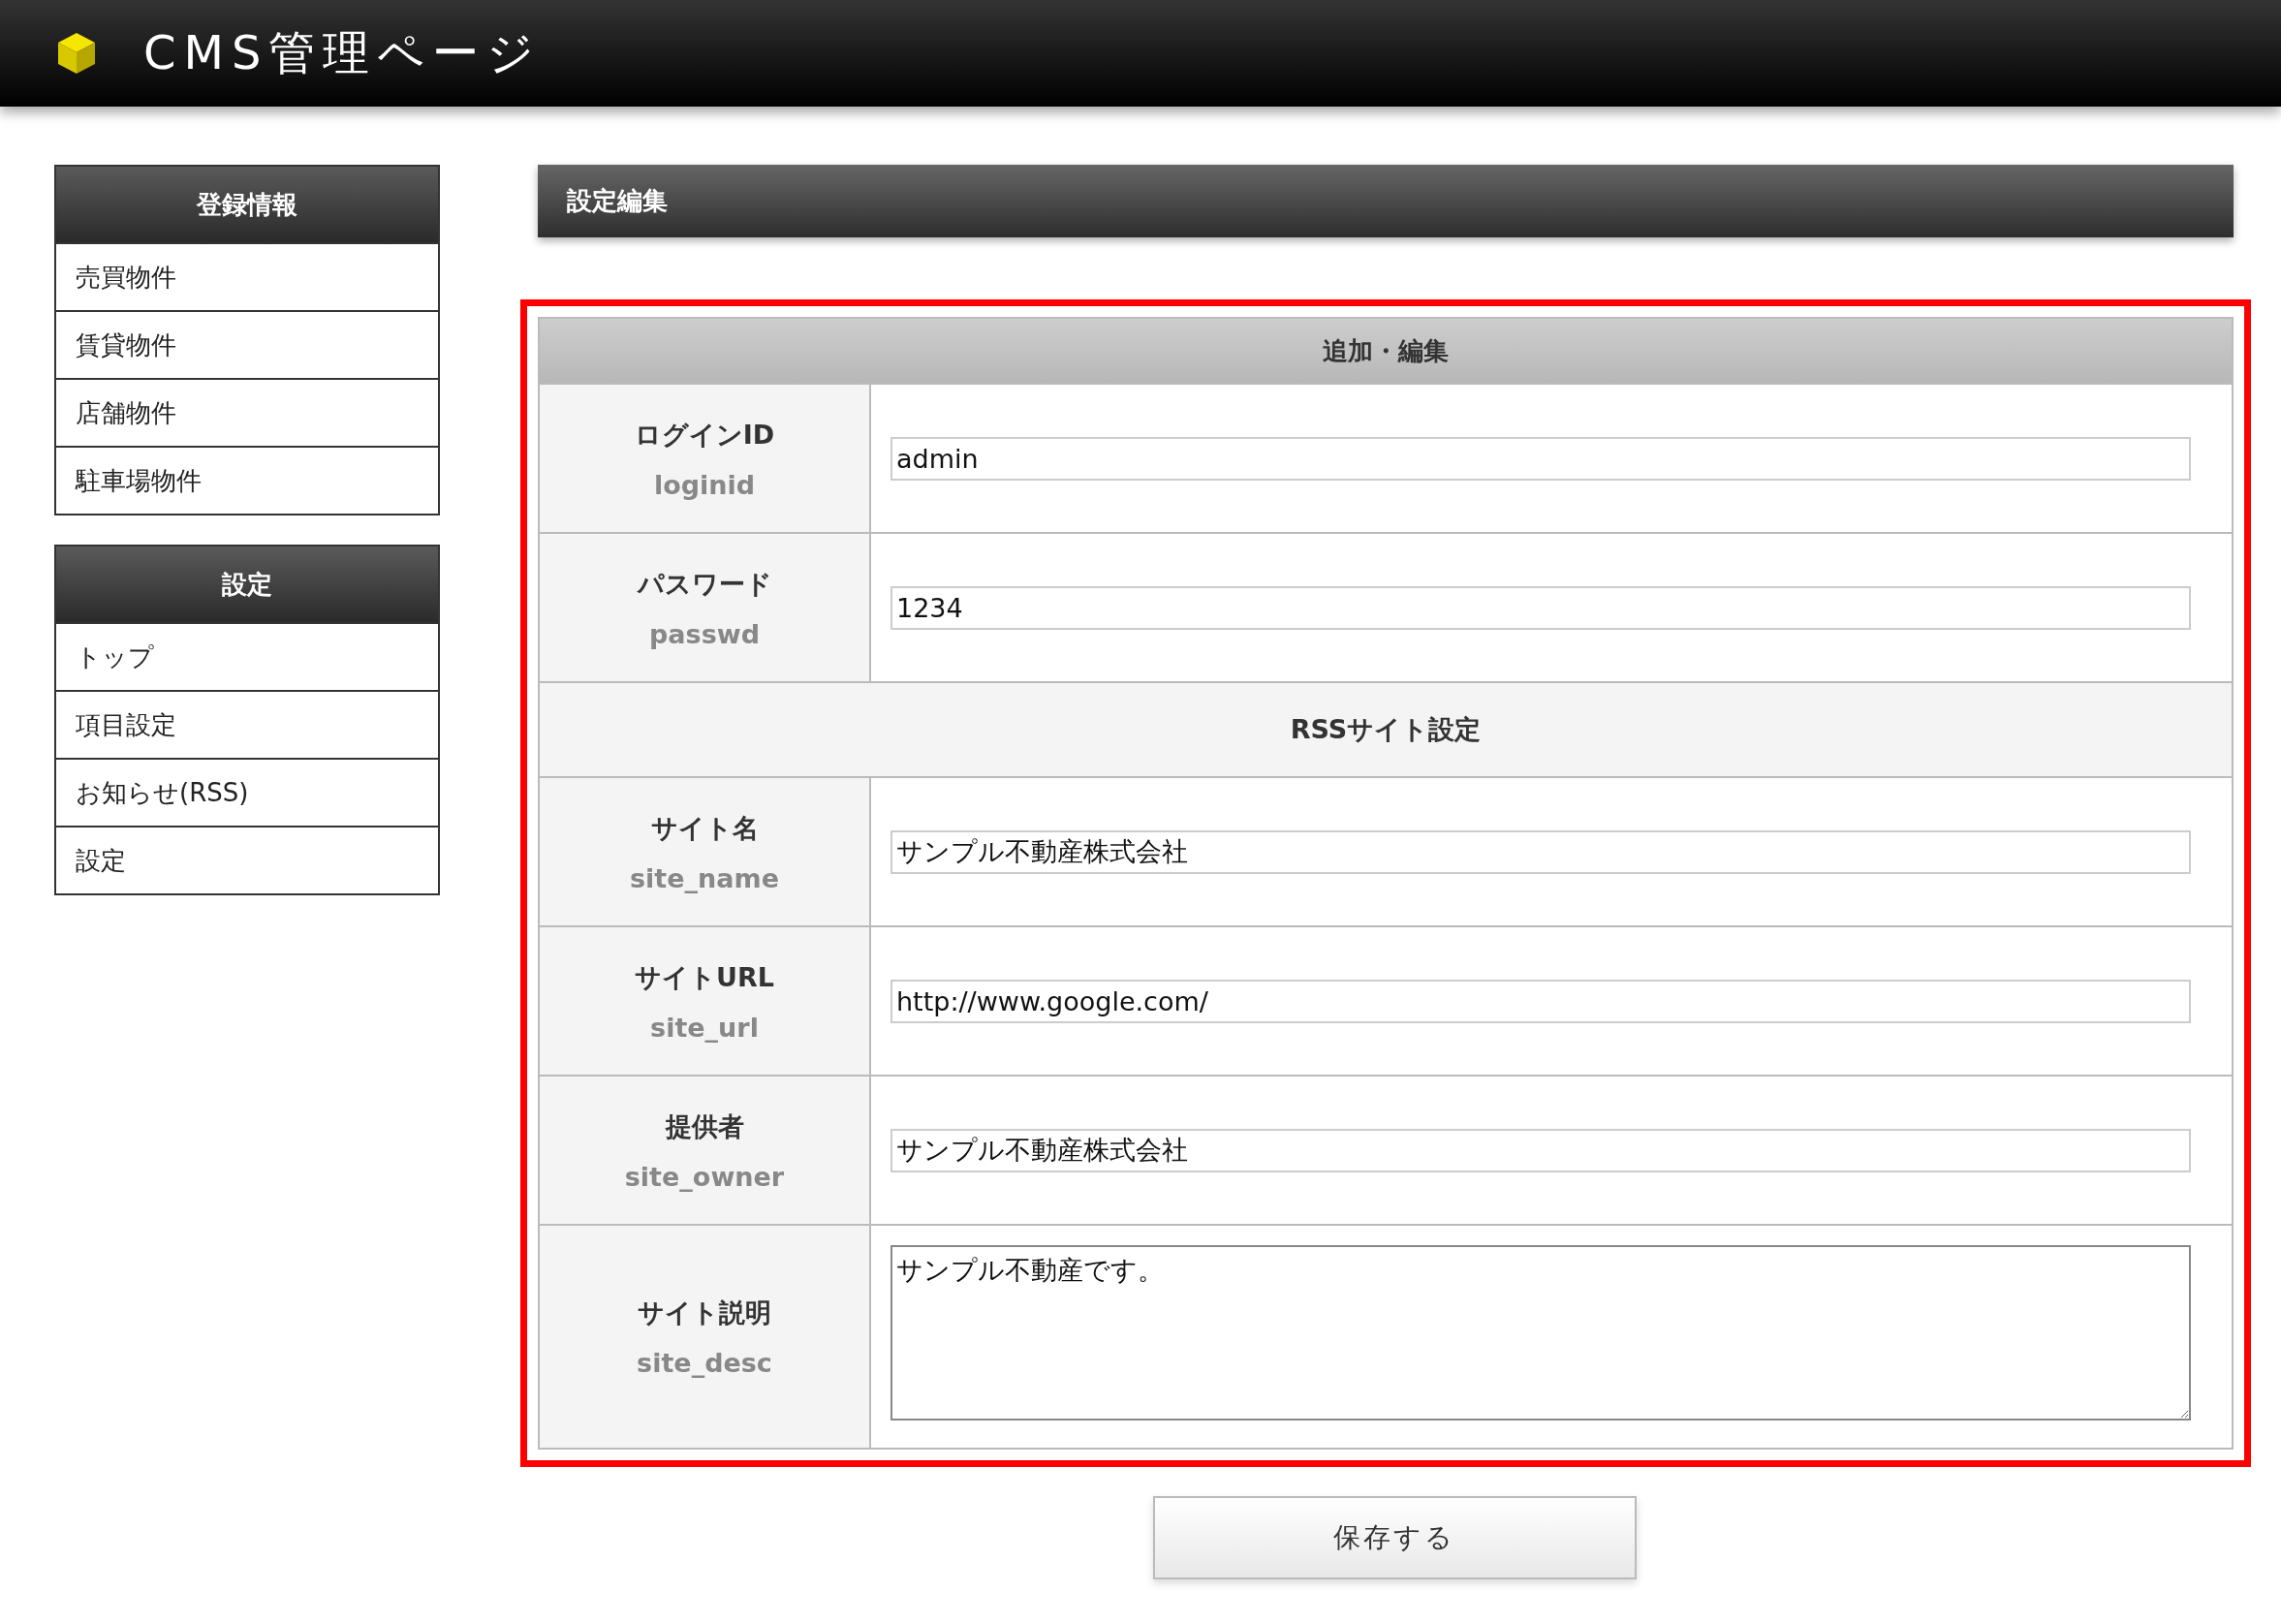  Describe the element at coordinates (705, 1177) in the screenshot. I see `field-key: site_owner` at that location.